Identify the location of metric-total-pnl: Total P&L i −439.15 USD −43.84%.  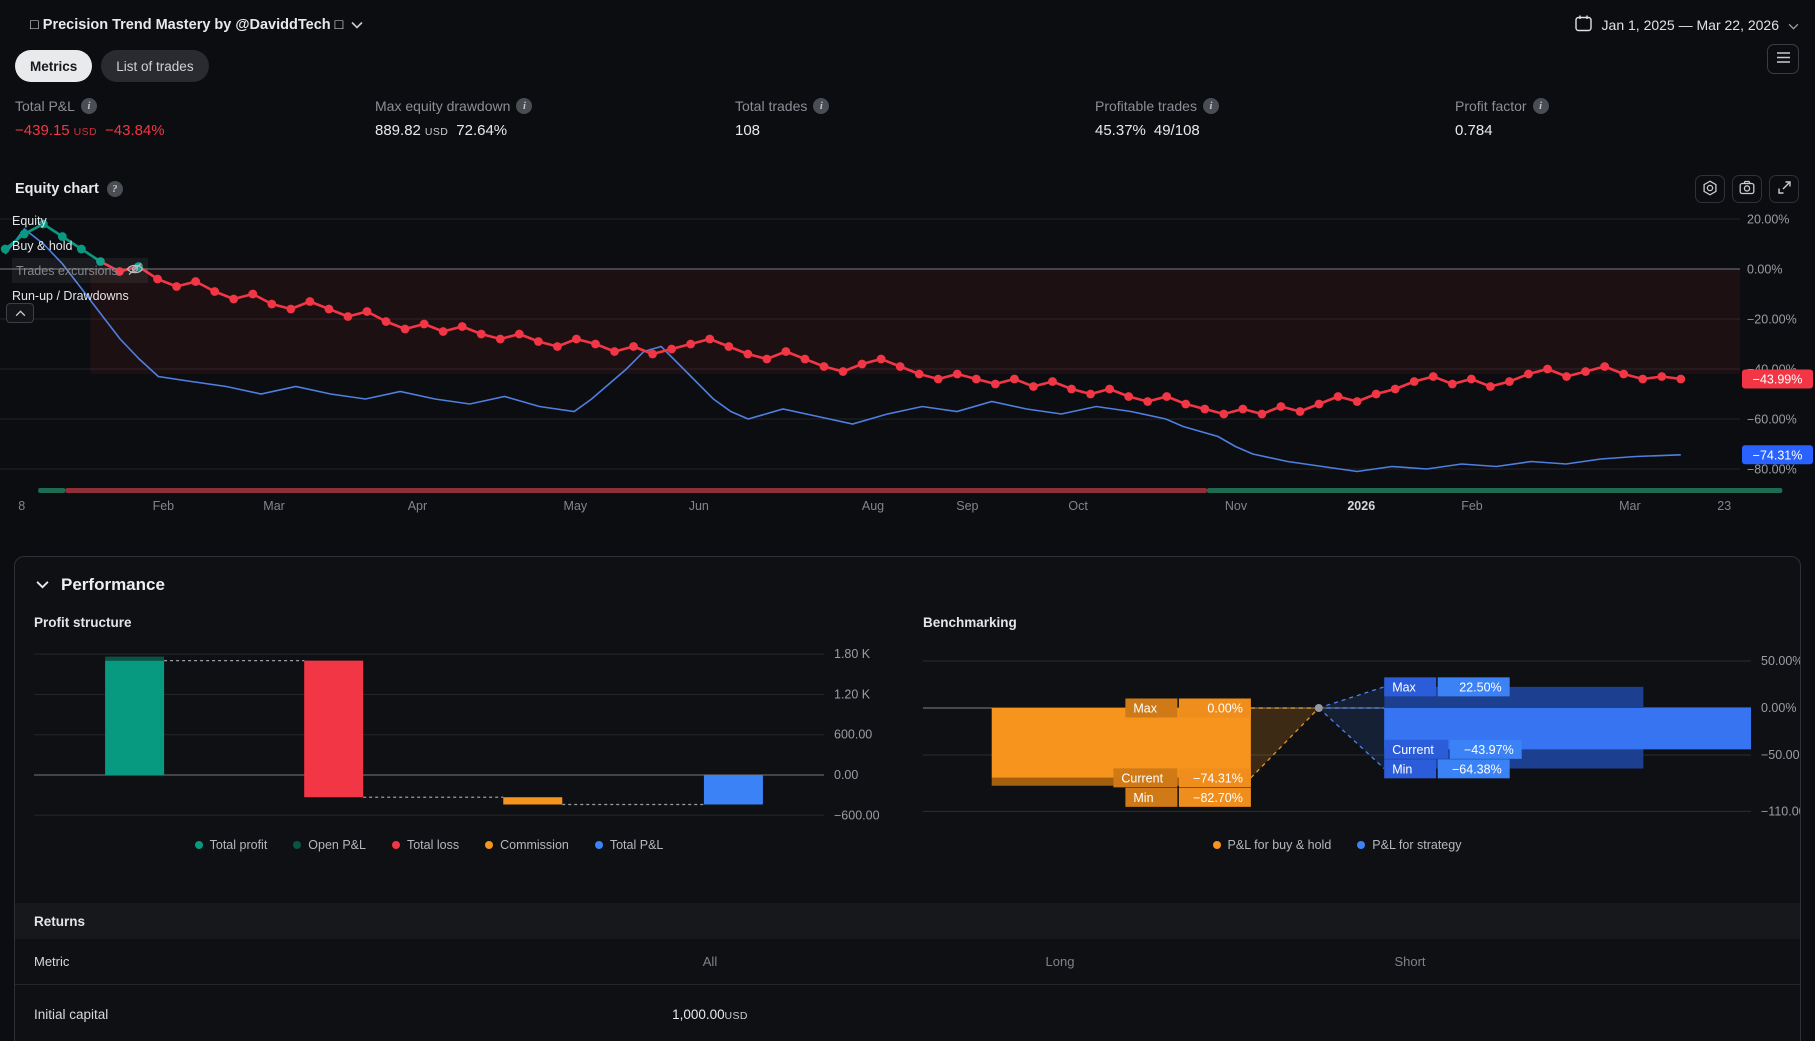
(195, 126).